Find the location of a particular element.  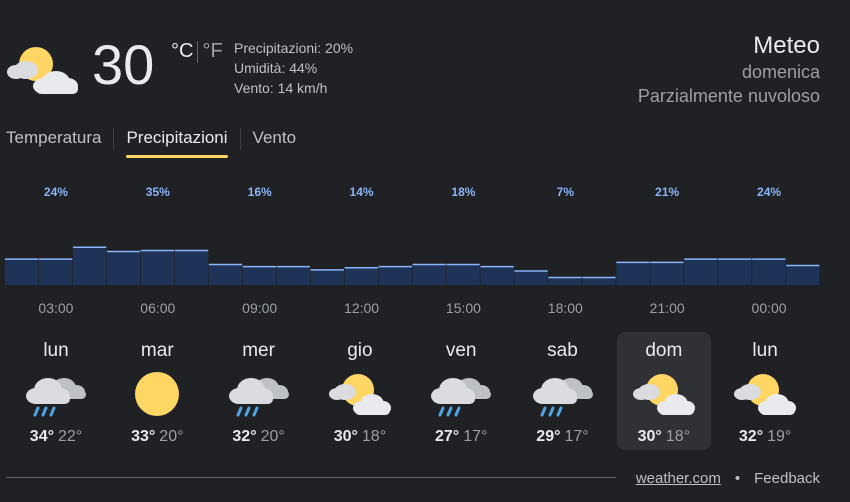

tab-wind: Vento is located at coordinates (275, 142).